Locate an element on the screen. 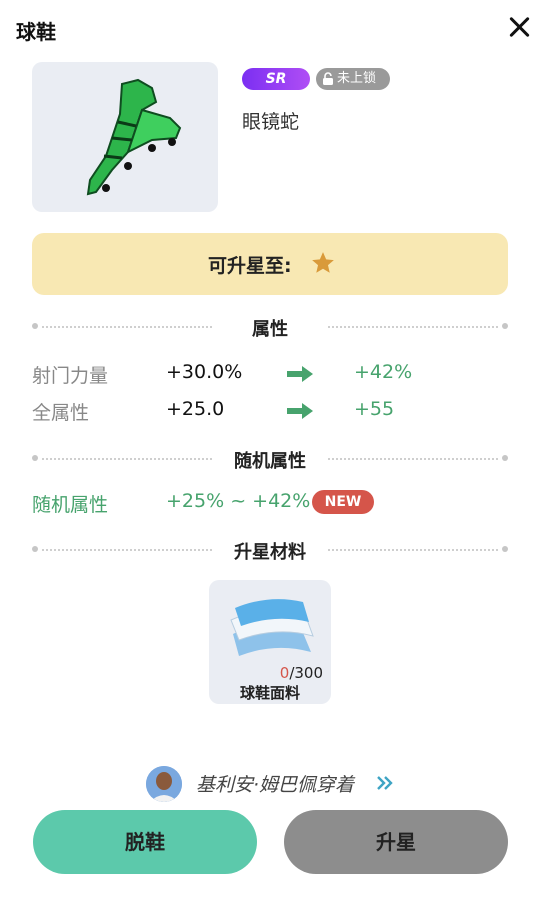  random-attributes-section-header: 随机属性 is located at coordinates (270, 459).